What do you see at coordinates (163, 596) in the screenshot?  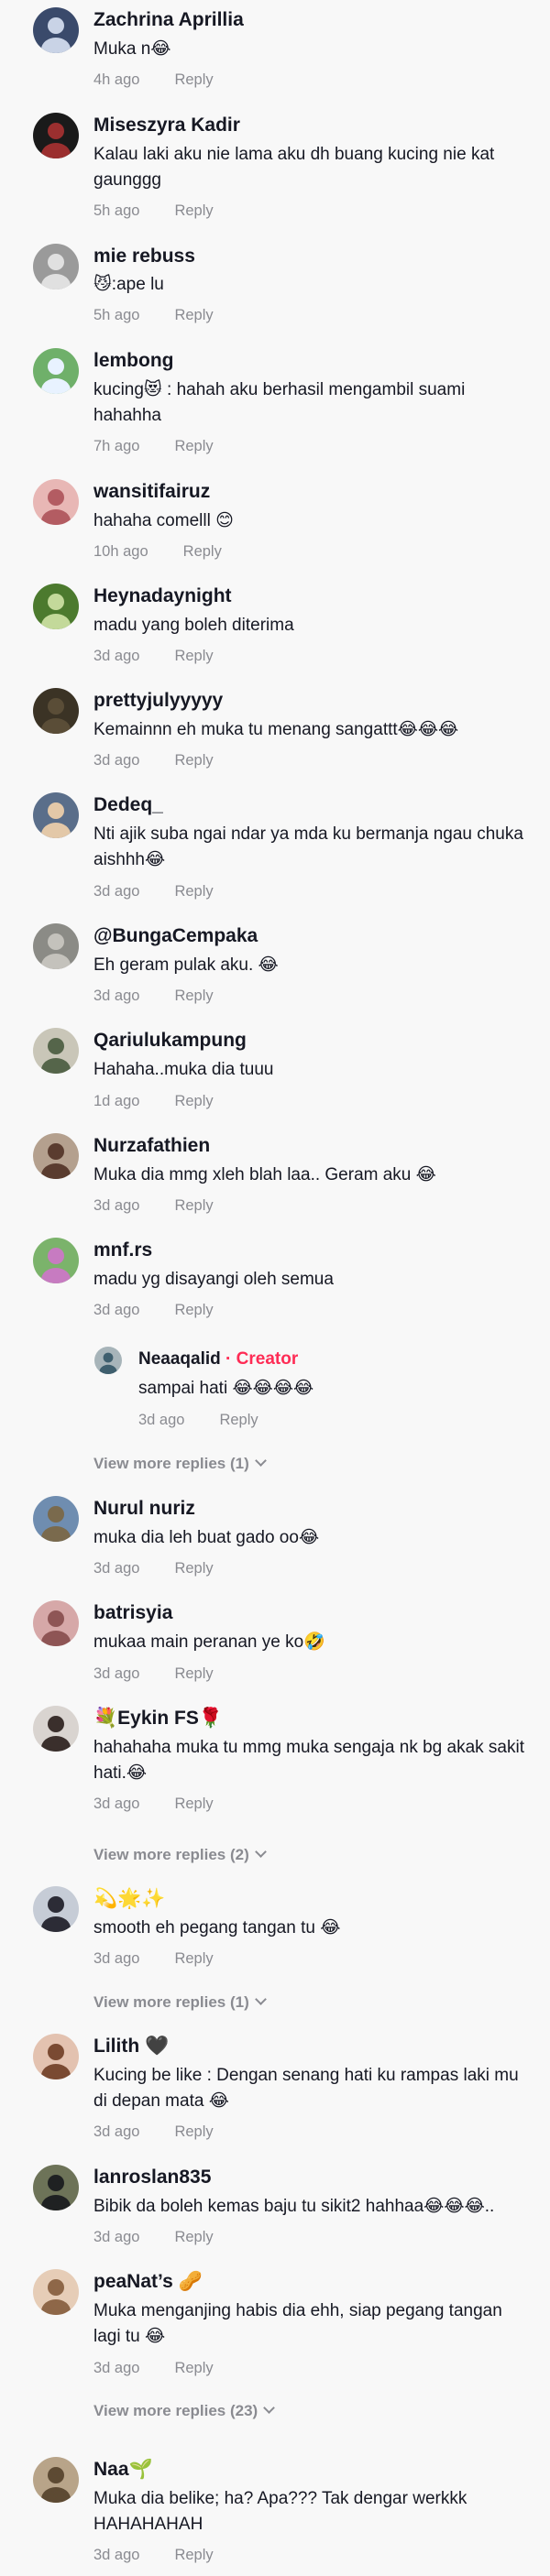 I see `comment-username: Heynadaynight` at bounding box center [163, 596].